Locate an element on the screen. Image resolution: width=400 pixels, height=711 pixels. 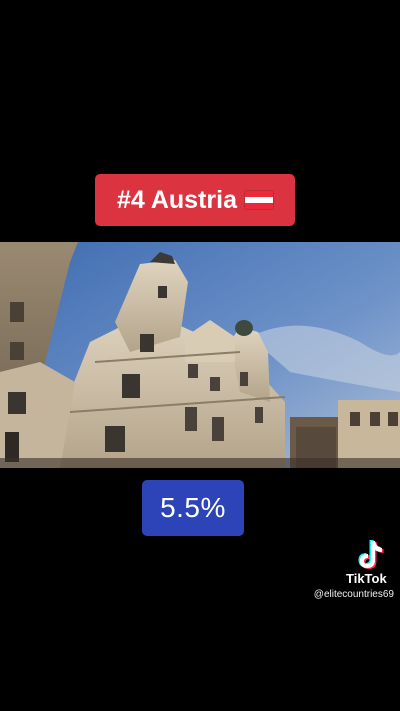
tiktok-logo-icon is located at coordinates (371, 554).